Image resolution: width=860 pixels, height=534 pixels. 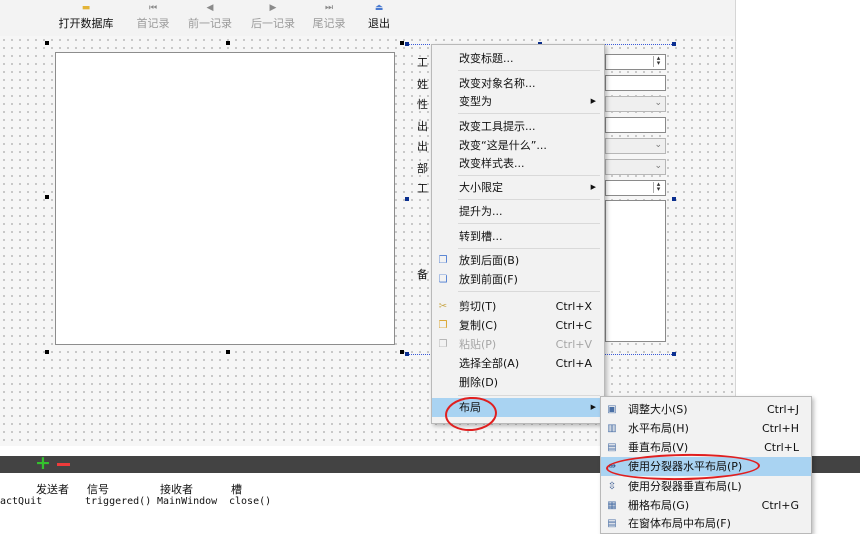 What do you see at coordinates (706, 409) in the screenshot?
I see `menu-adjust-size: ▣ 调整大小(S) Ctrl+J` at bounding box center [706, 409].